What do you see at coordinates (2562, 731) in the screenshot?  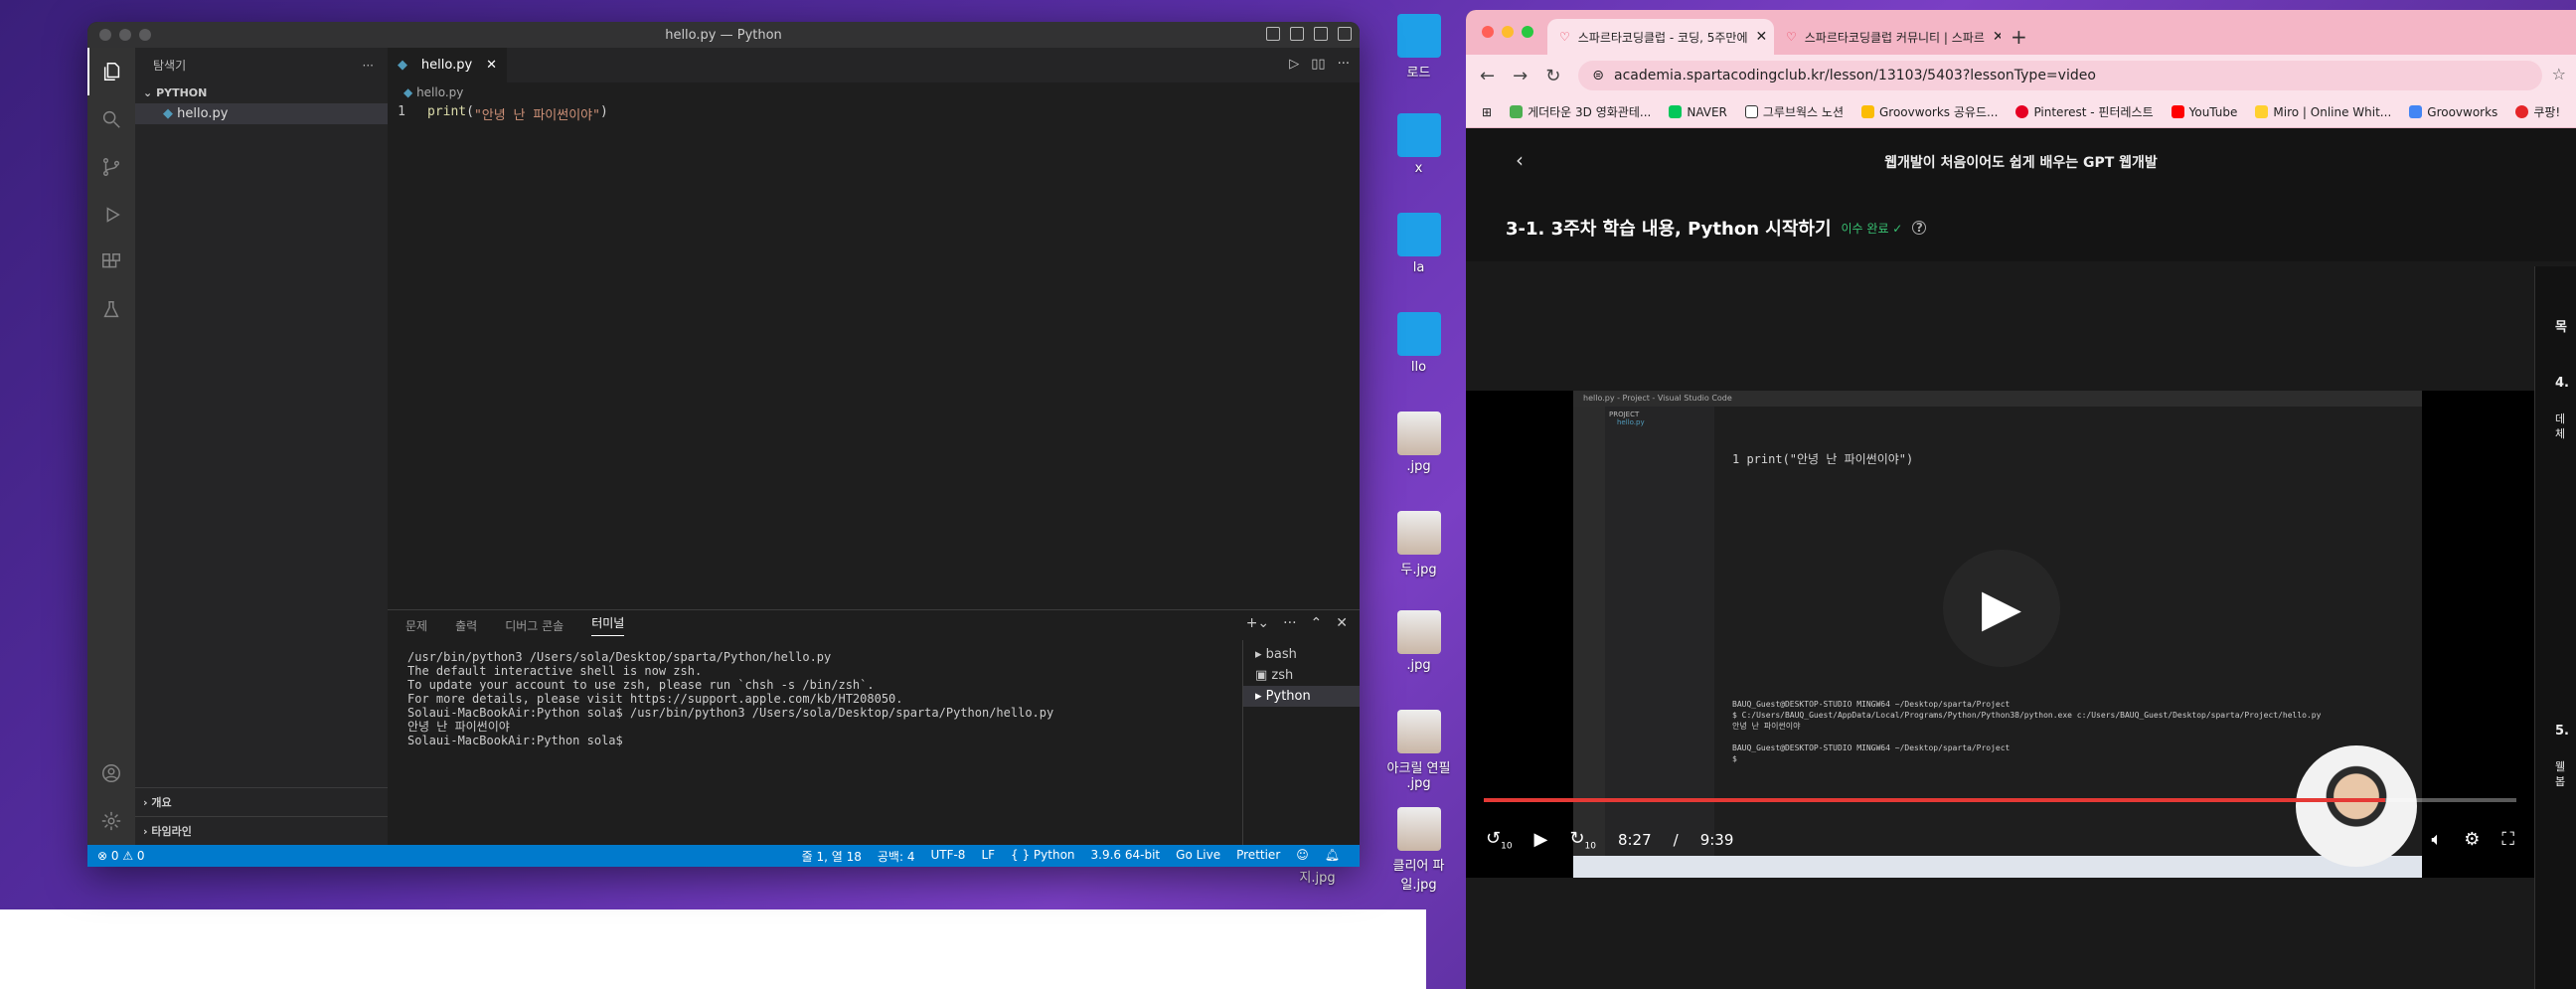 I see `sidebar-label: 5.` at bounding box center [2562, 731].